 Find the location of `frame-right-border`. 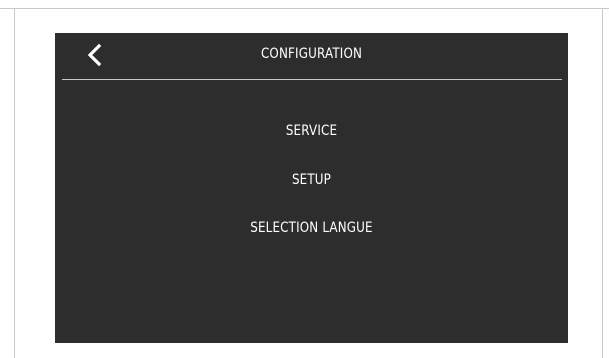

frame-right-border is located at coordinates (602, 183).